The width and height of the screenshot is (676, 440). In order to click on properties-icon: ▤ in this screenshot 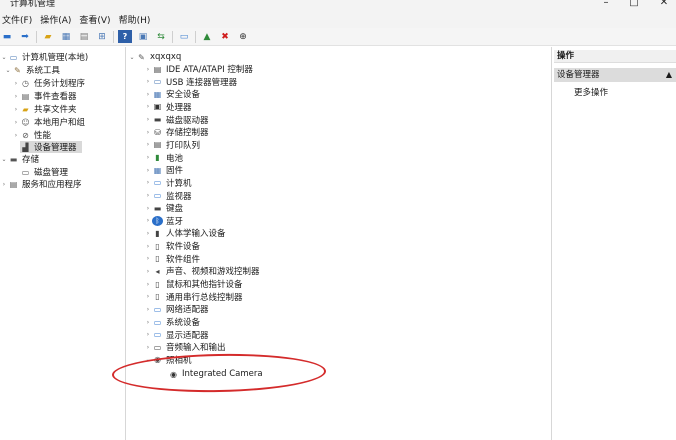, I will do `click(84, 36)`.